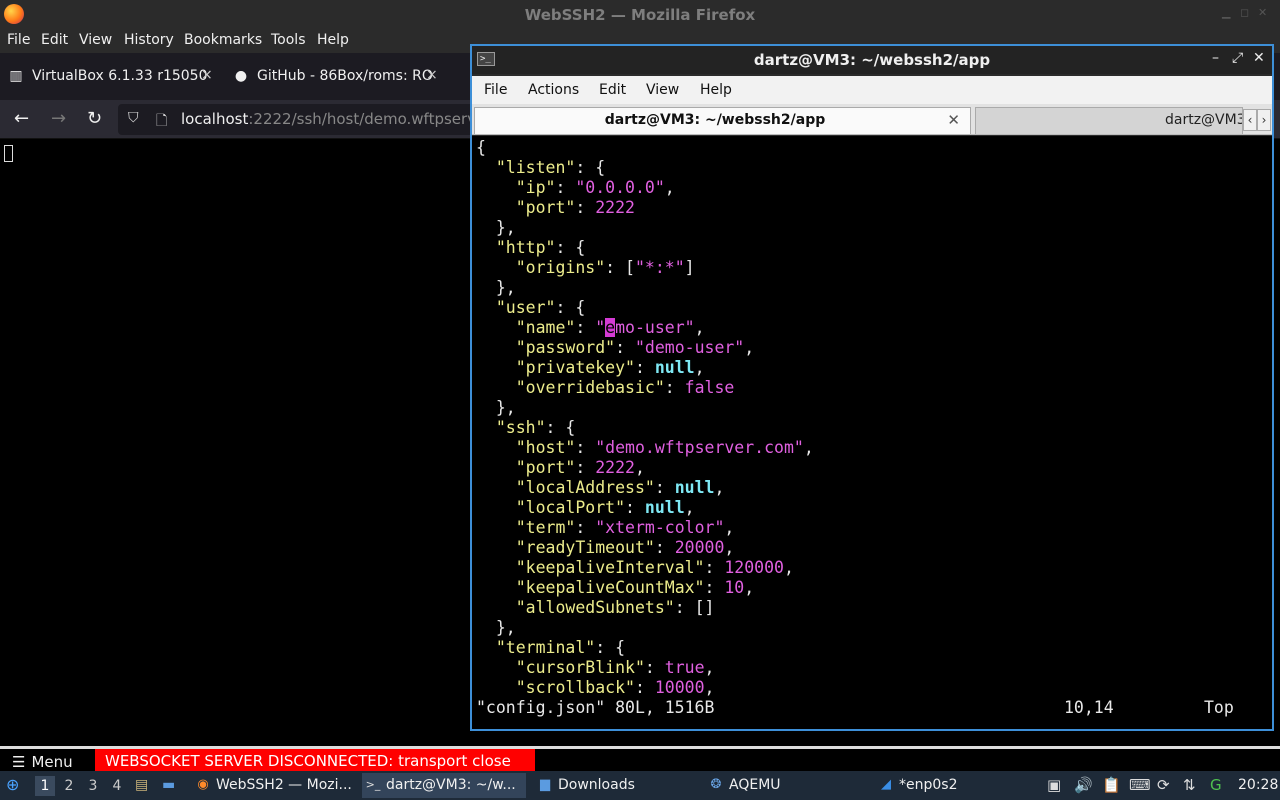 This screenshot has width=1280, height=800. What do you see at coordinates (95, 40) in the screenshot?
I see `menu-view: View` at bounding box center [95, 40].